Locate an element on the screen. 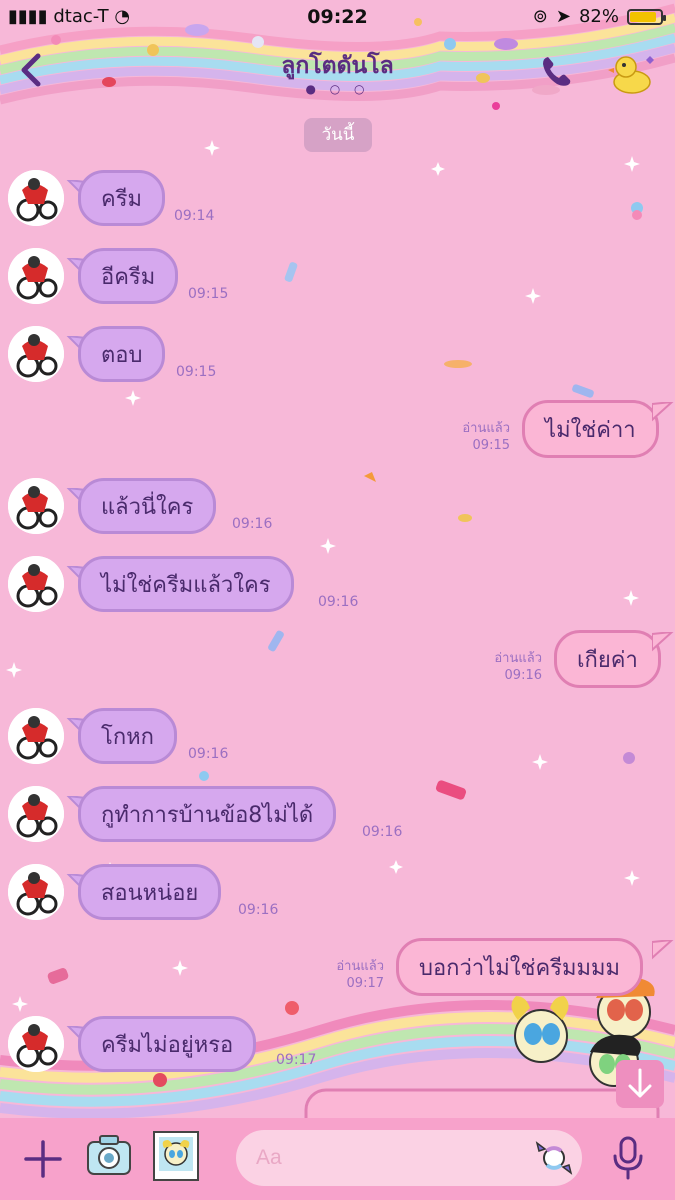 The image size is (675, 1200). scroll-down-button is located at coordinates (640, 1084).